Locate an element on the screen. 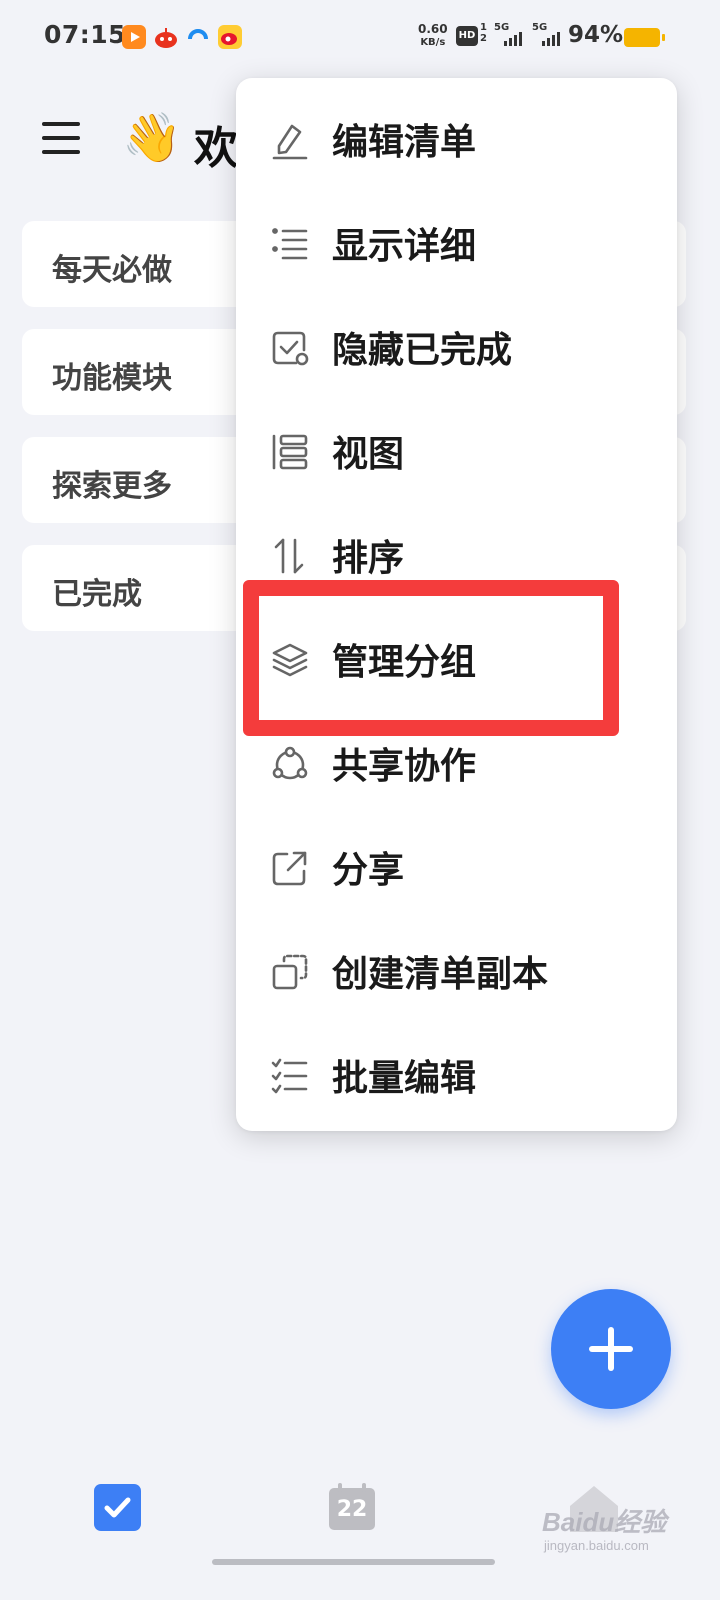  menu-item-label: 分享 is located at coordinates (368, 870).